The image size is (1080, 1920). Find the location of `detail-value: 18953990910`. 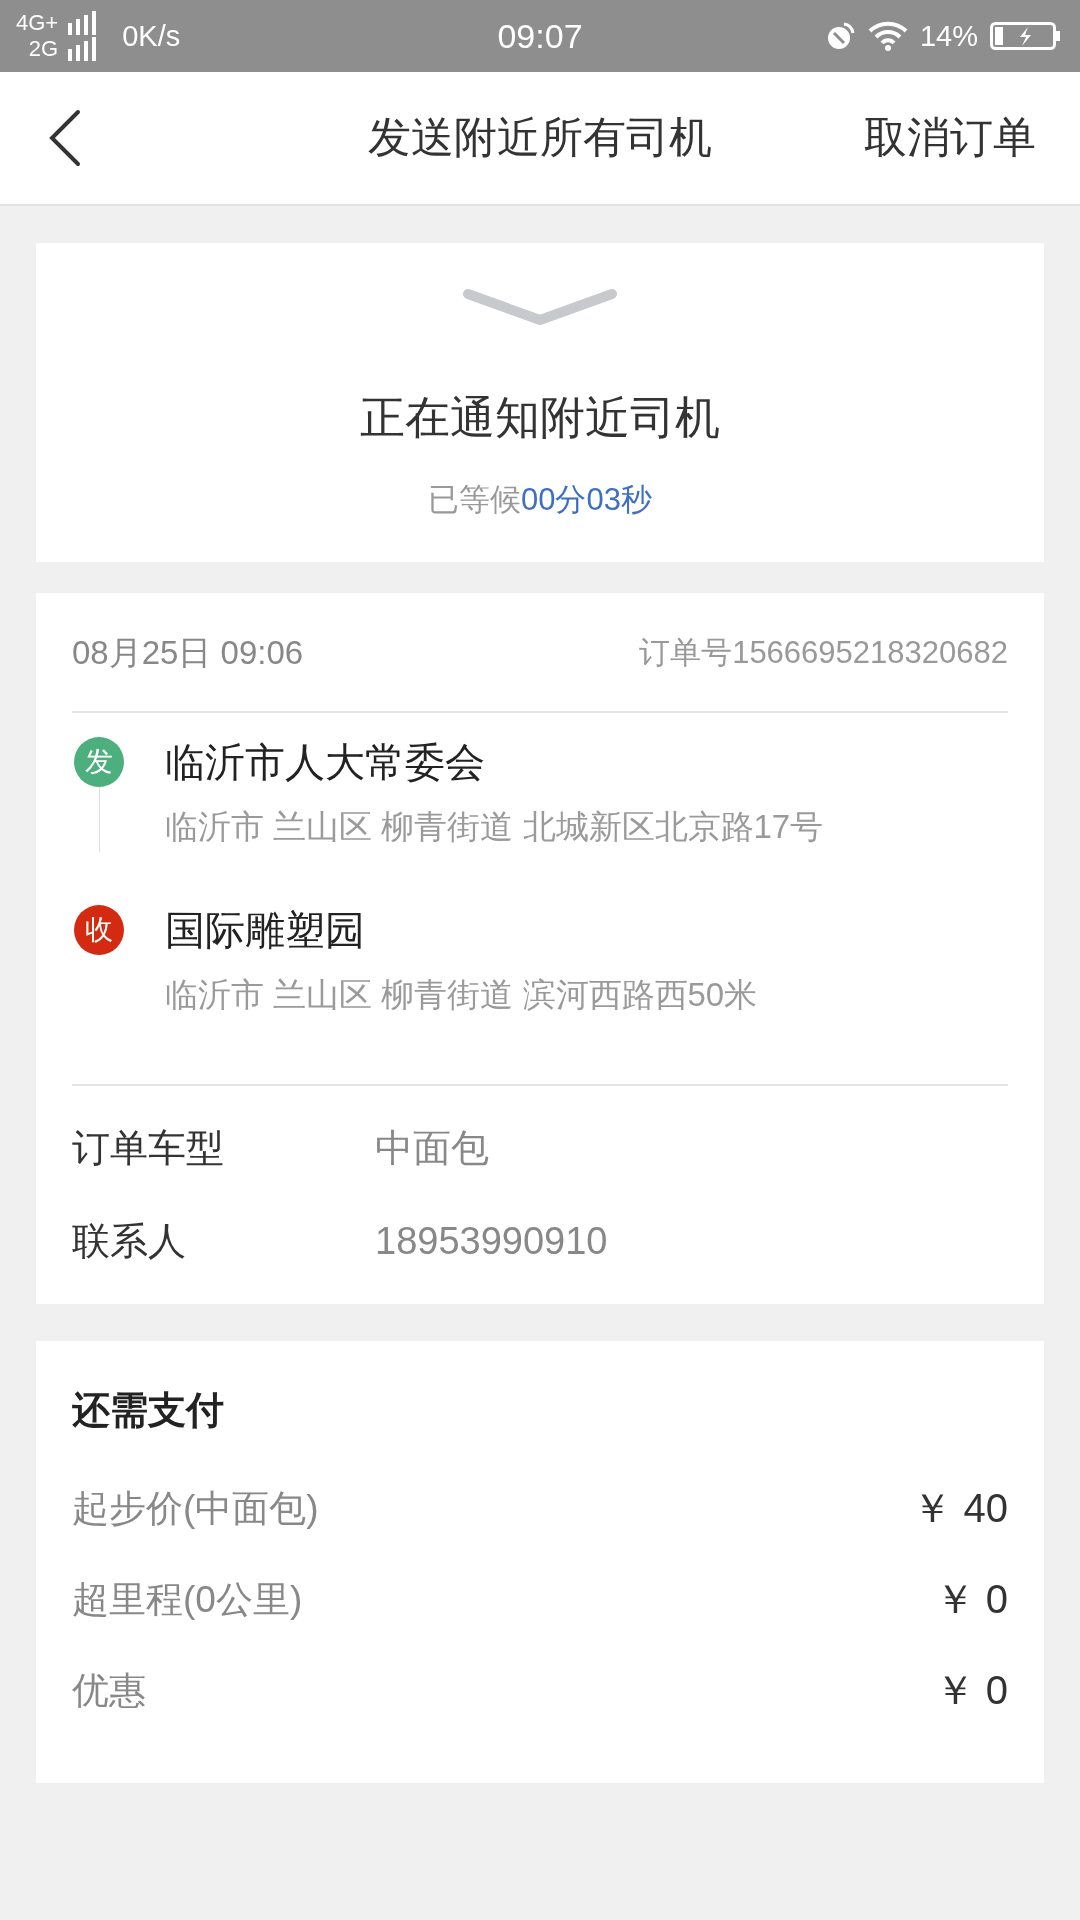

detail-value: 18953990910 is located at coordinates (492, 1241).